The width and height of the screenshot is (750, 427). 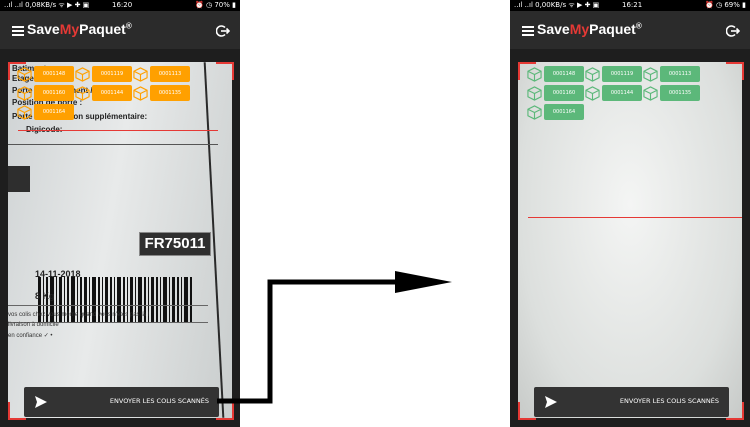 What do you see at coordinates (215, 5) in the screenshot?
I see `status-battery: ⏰ ◷ 70% ▮` at bounding box center [215, 5].